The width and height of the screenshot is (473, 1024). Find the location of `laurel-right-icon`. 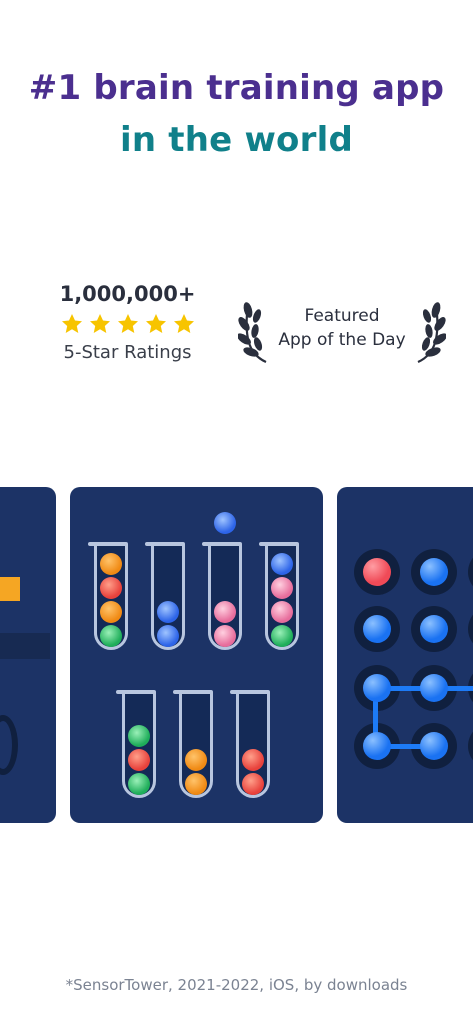

laurel-right-icon is located at coordinates (431, 333).